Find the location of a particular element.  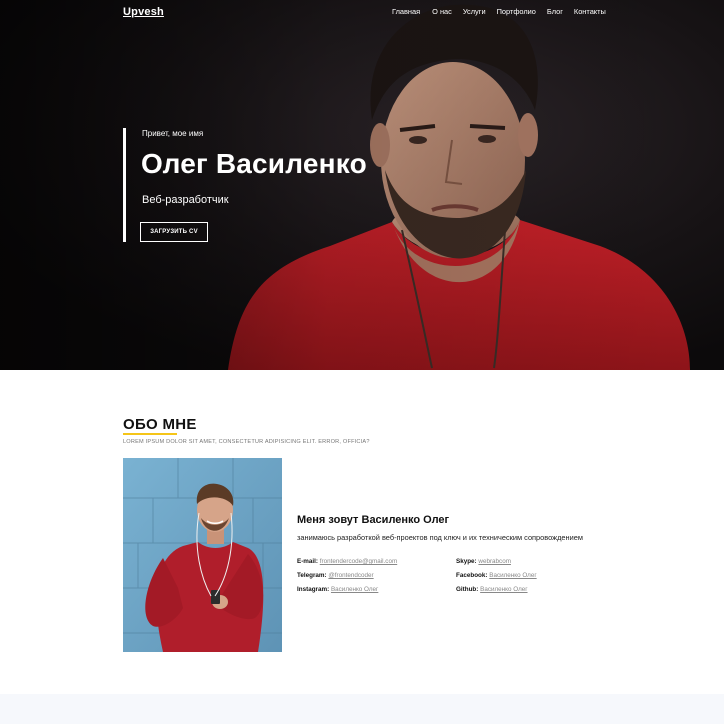

contact-facebook-label: Facebook: is located at coordinates (473, 575).